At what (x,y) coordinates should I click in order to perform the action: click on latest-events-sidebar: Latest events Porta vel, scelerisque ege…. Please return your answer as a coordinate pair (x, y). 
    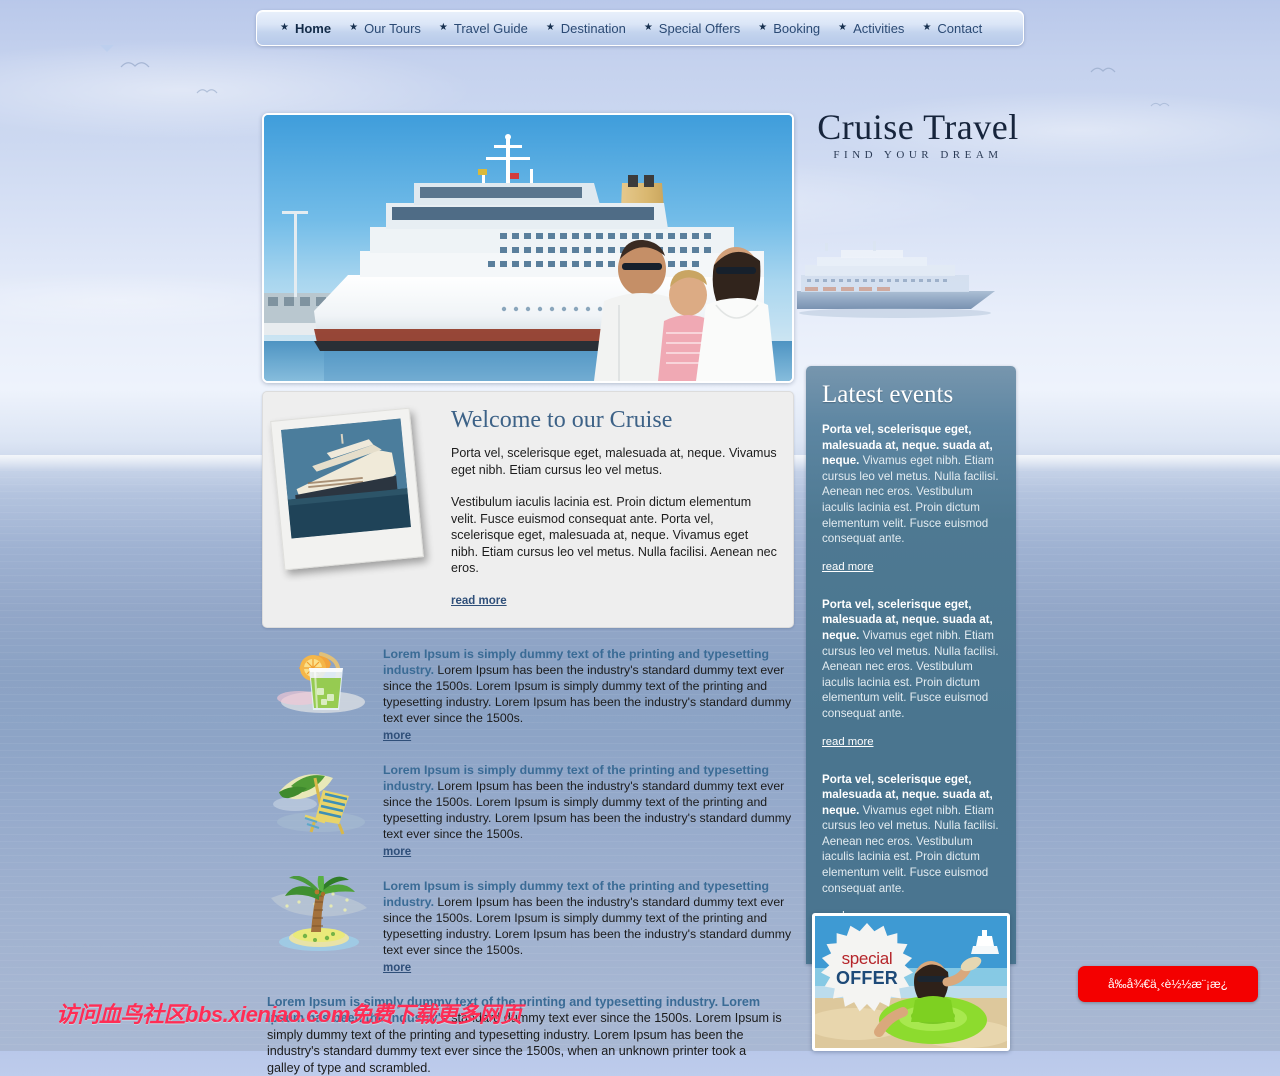
    Looking at the image, I should click on (911, 665).